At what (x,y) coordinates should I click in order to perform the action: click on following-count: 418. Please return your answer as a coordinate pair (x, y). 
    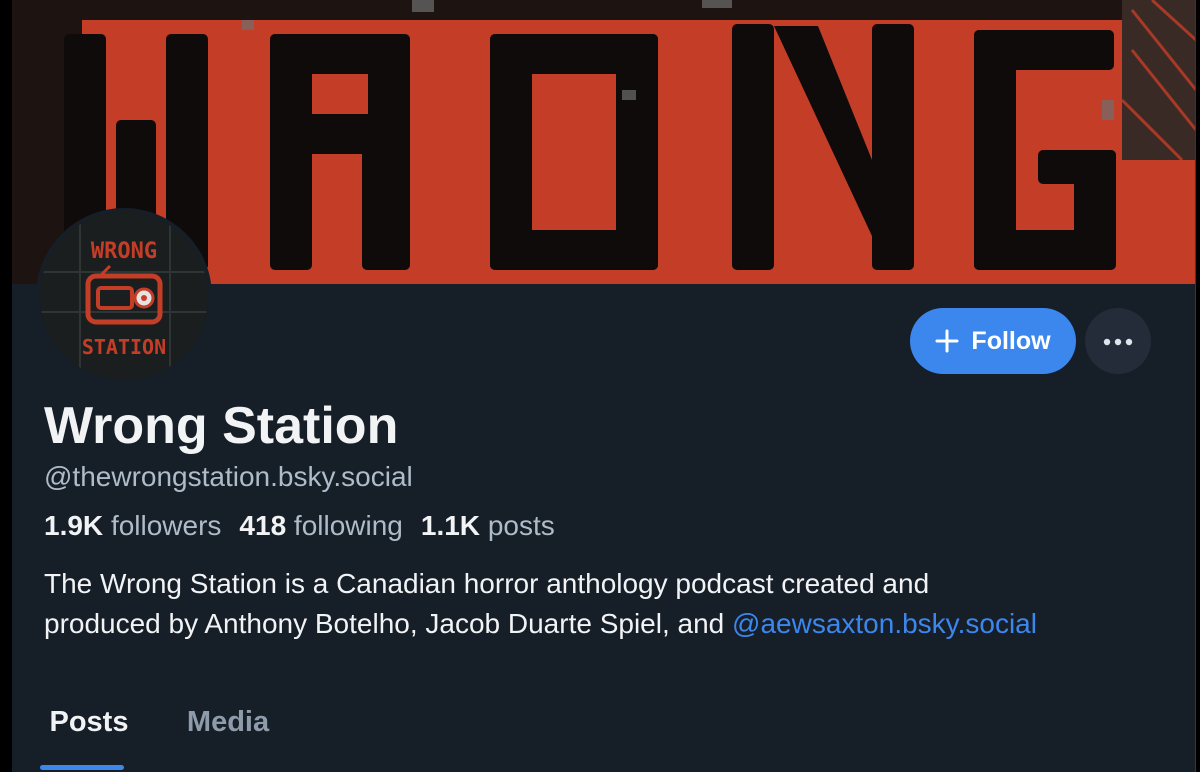
    Looking at the image, I should click on (263, 525).